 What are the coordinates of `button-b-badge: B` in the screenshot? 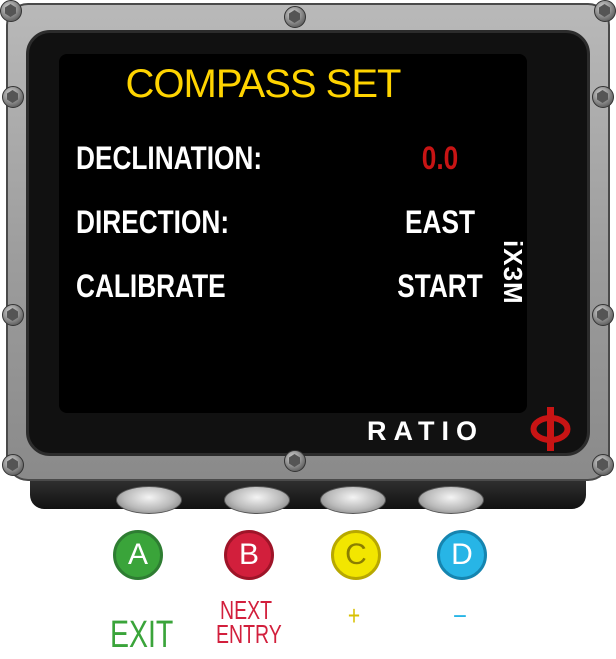 It's located at (249, 555).